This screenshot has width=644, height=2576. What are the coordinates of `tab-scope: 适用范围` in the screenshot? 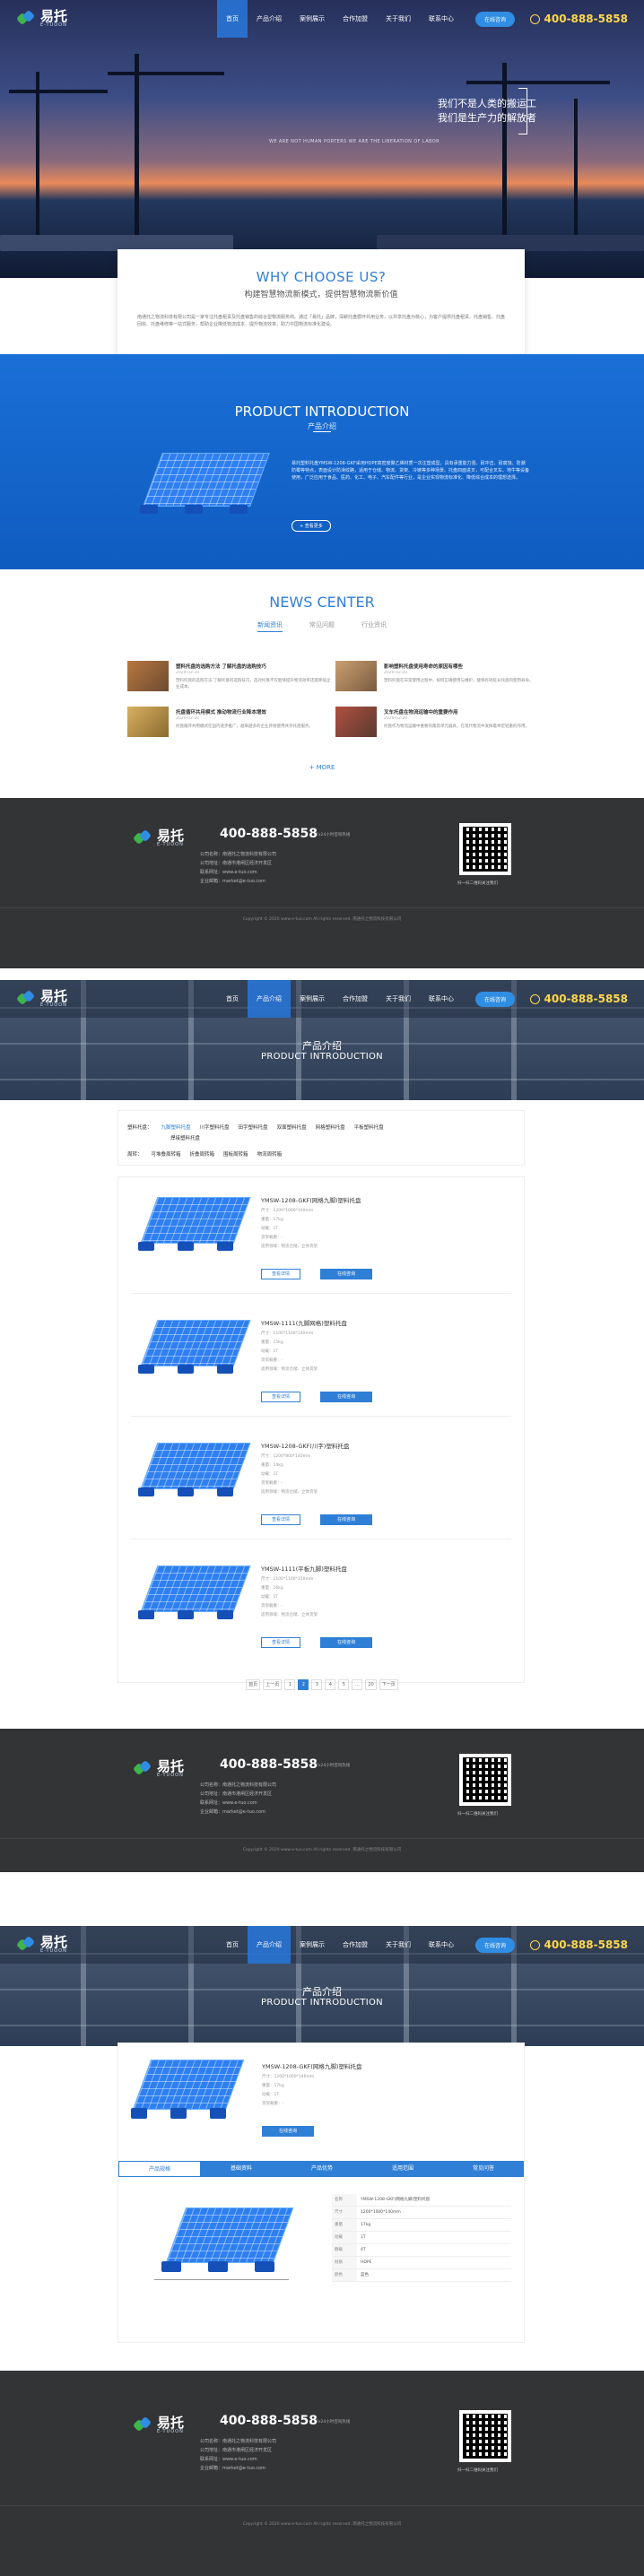 It's located at (402, 2169).